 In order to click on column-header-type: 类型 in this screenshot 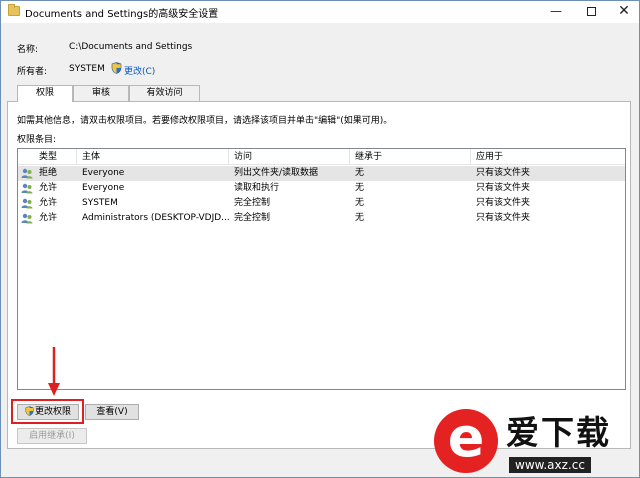, I will do `click(55, 157)`.